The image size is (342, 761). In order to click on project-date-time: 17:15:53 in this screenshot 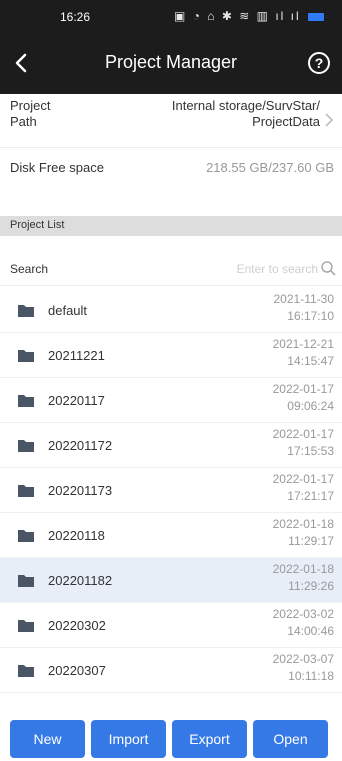, I will do `click(310, 451)`.